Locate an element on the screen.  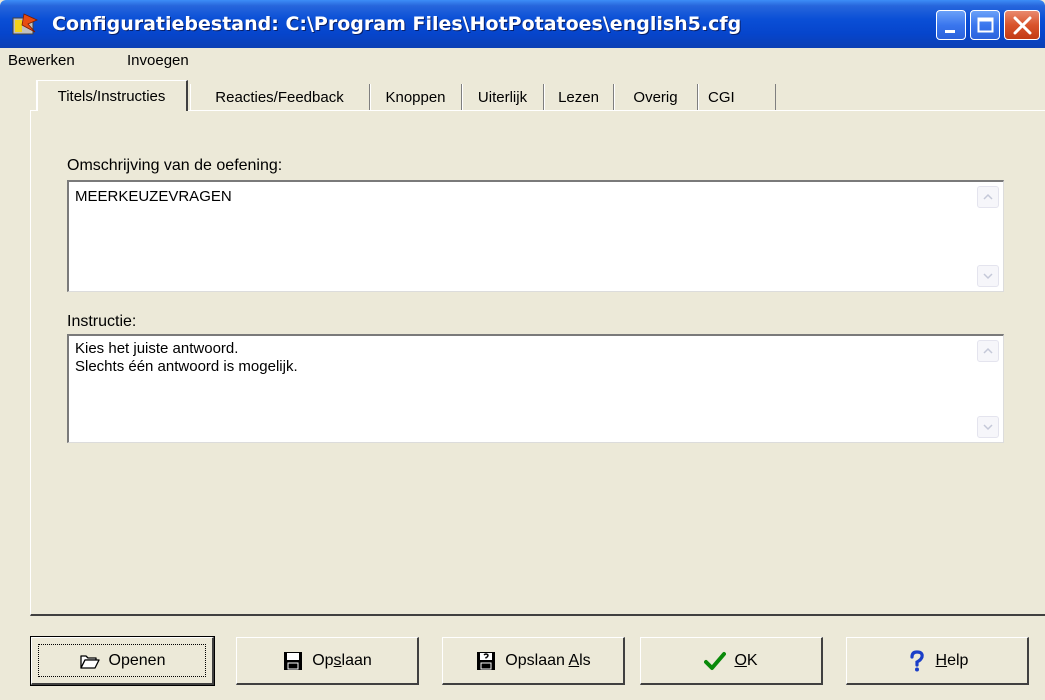
tab-cgi: CGI is located at coordinates (737, 97).